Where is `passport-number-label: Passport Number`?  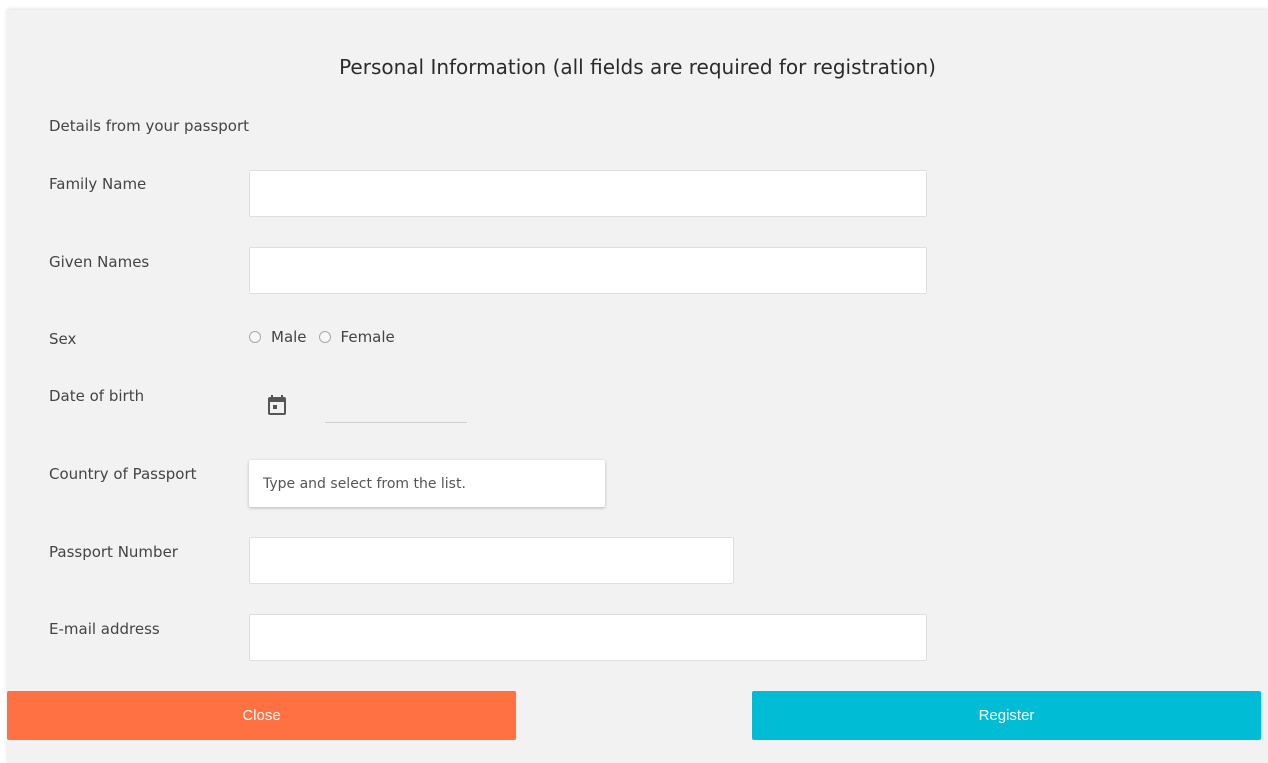
passport-number-label: Passport Number is located at coordinates (113, 552).